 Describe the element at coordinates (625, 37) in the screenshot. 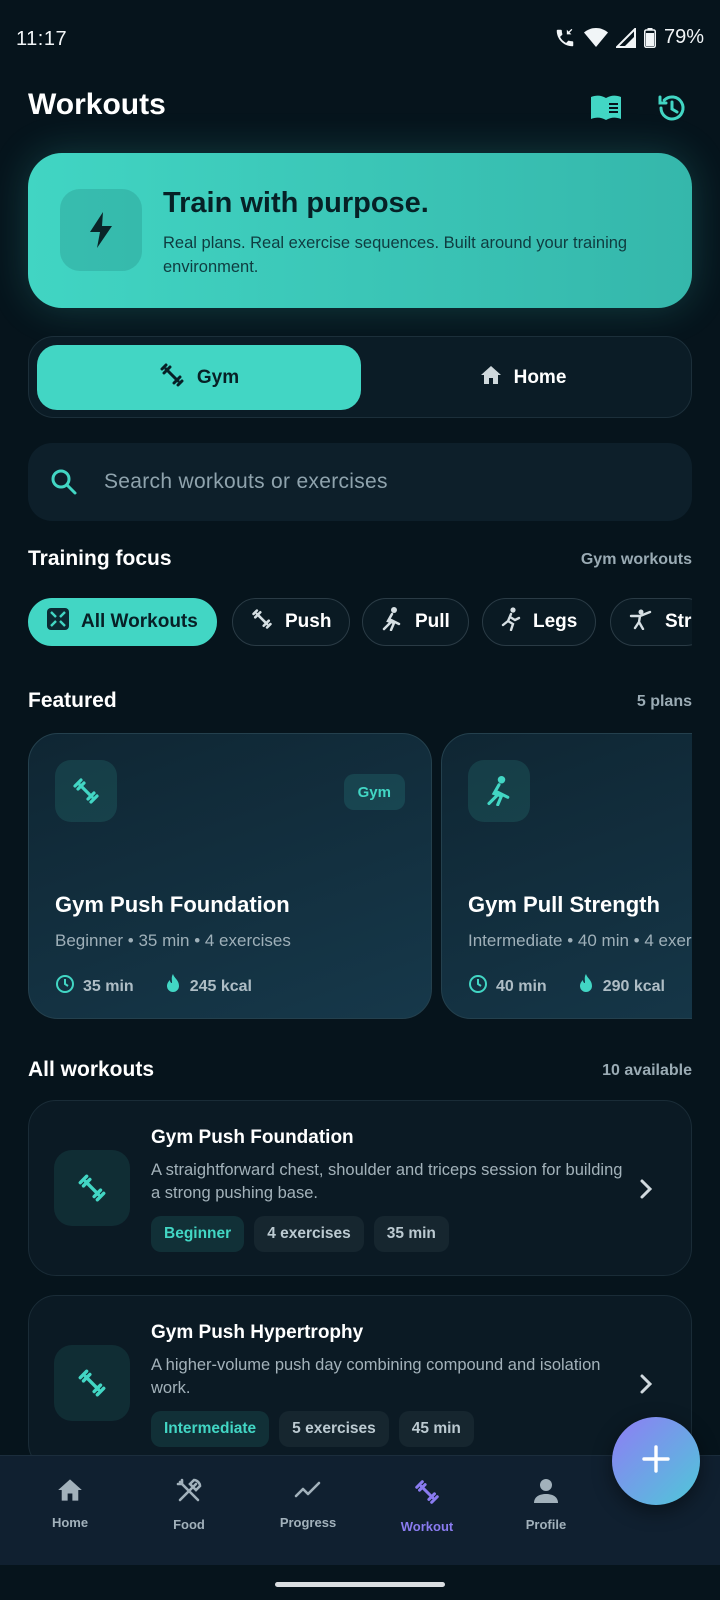

I see `signal-icon` at that location.